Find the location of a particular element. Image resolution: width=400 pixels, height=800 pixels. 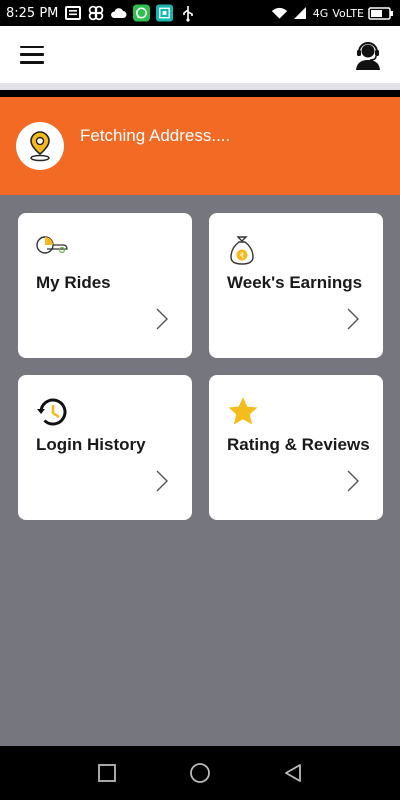

card-label: Rating & Reviews is located at coordinates (298, 444).